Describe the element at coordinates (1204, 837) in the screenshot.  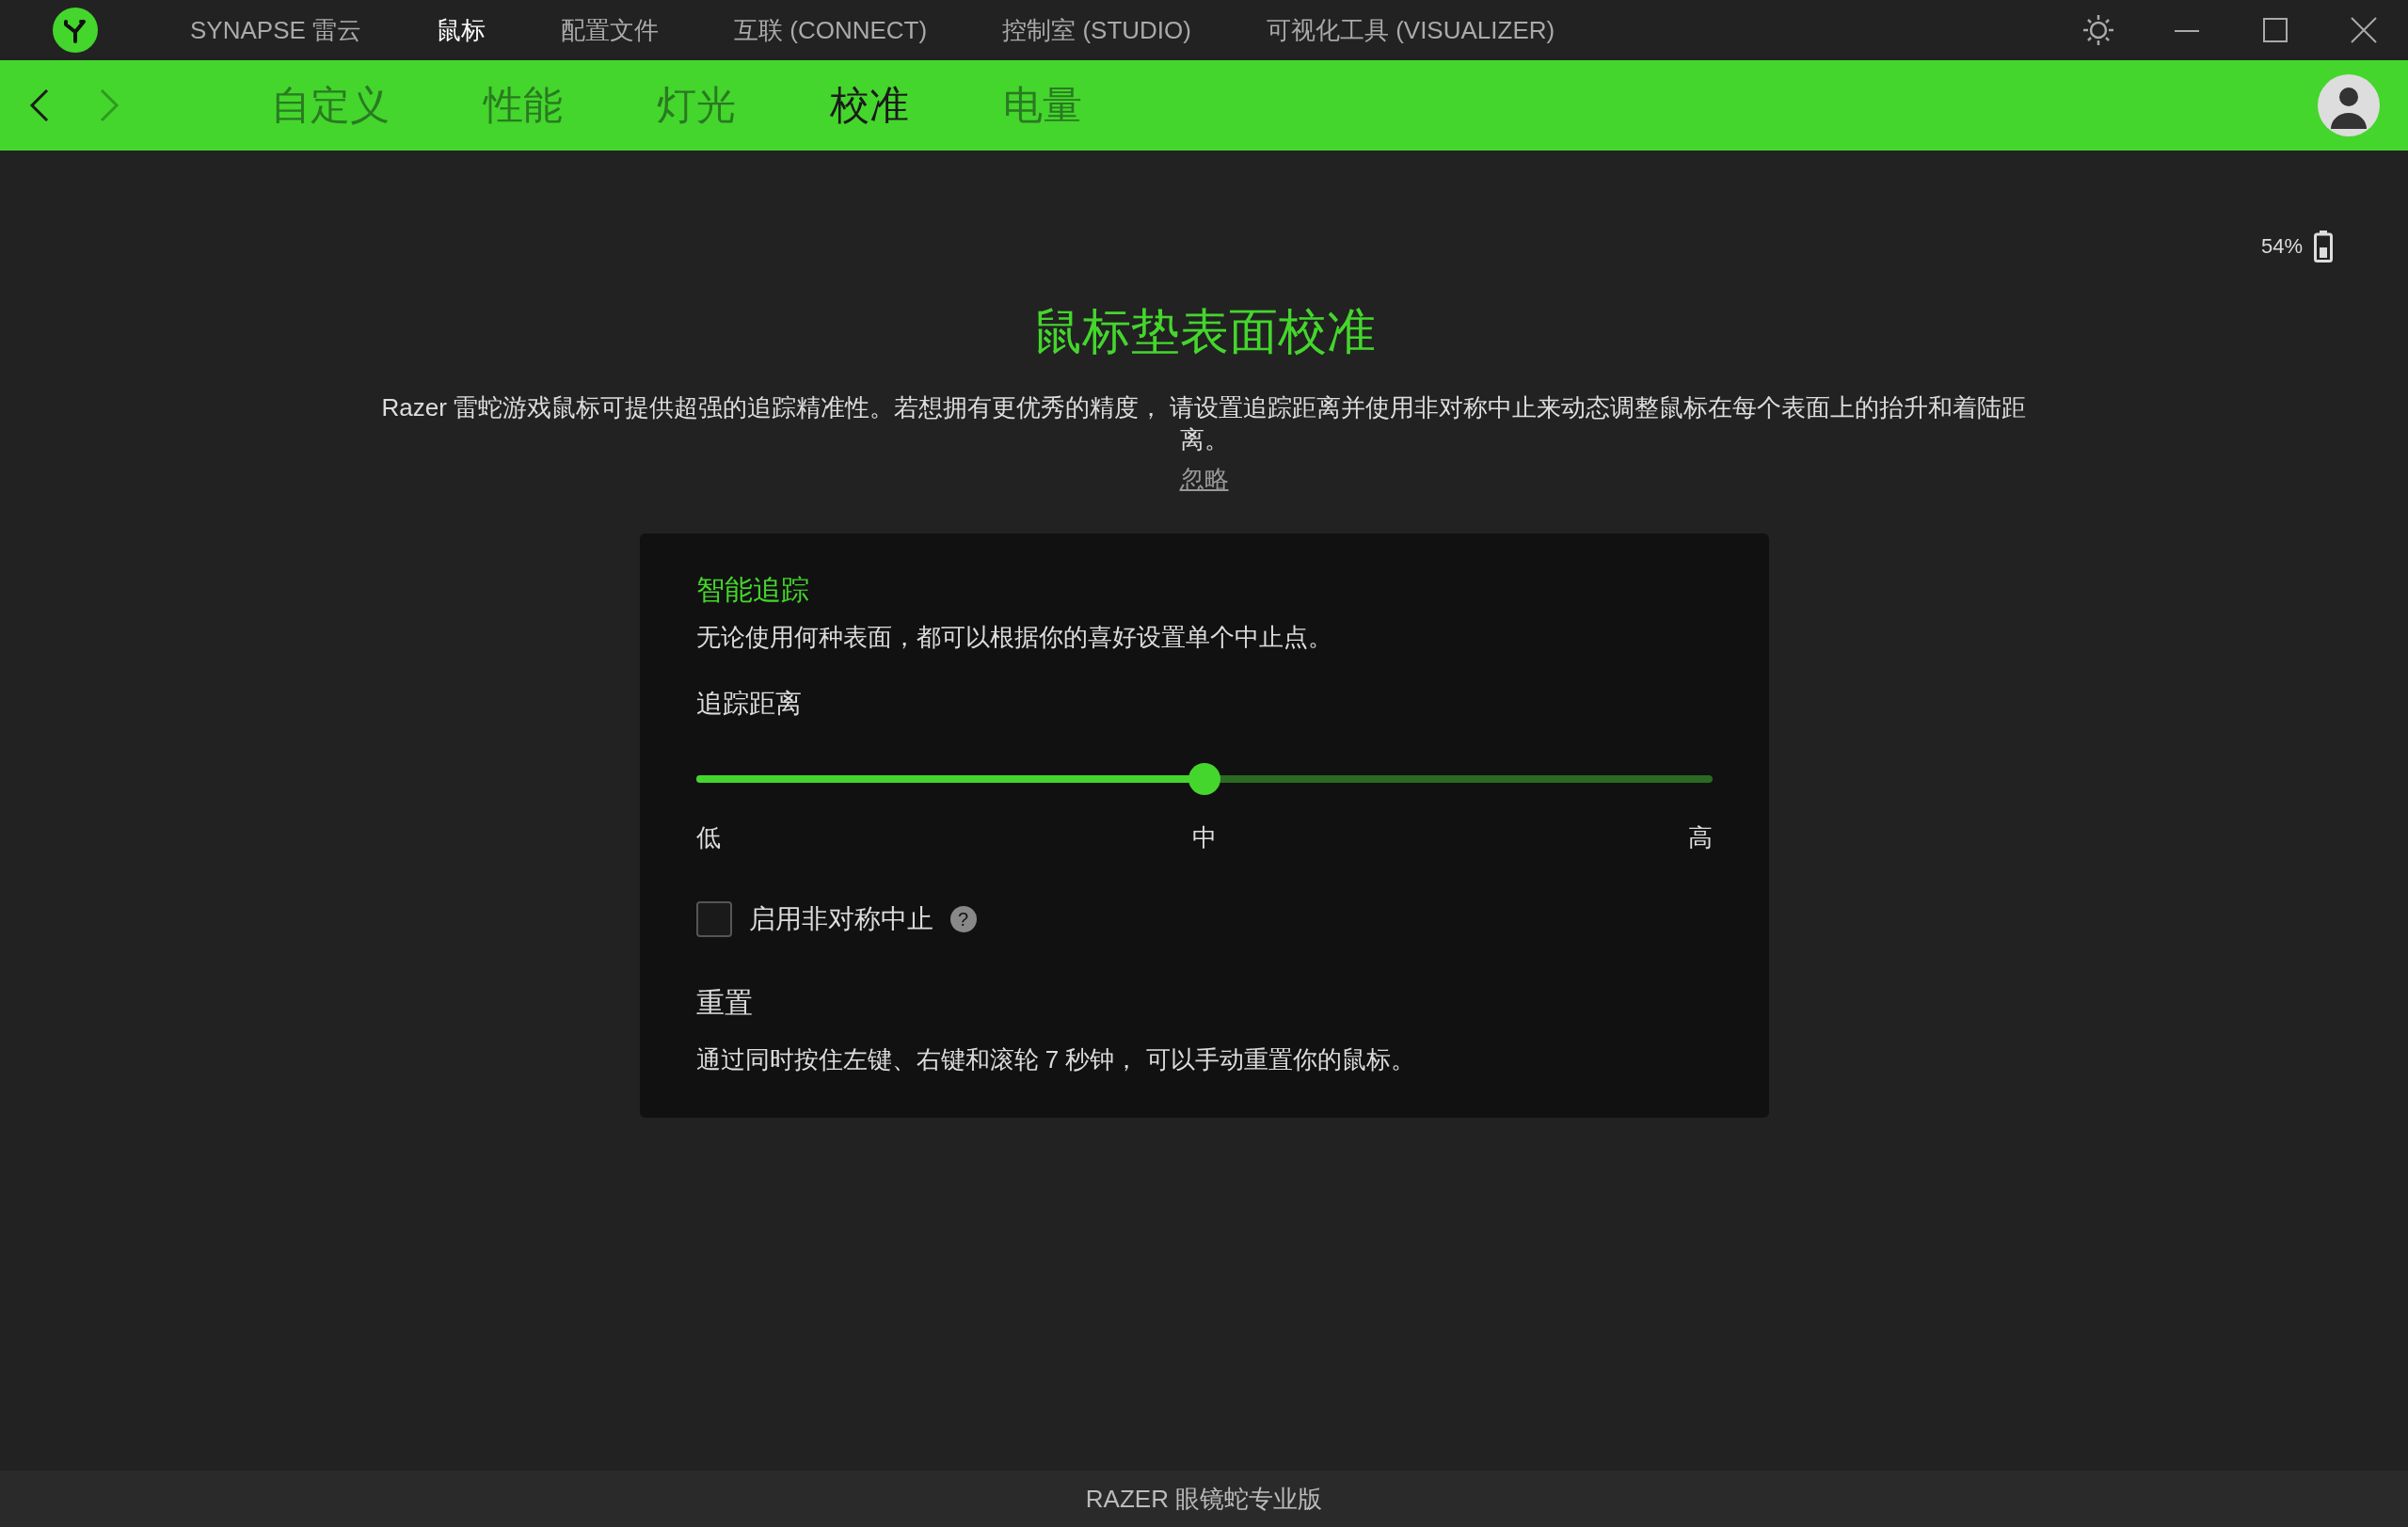
I see `slider-tick-label: 中` at that location.